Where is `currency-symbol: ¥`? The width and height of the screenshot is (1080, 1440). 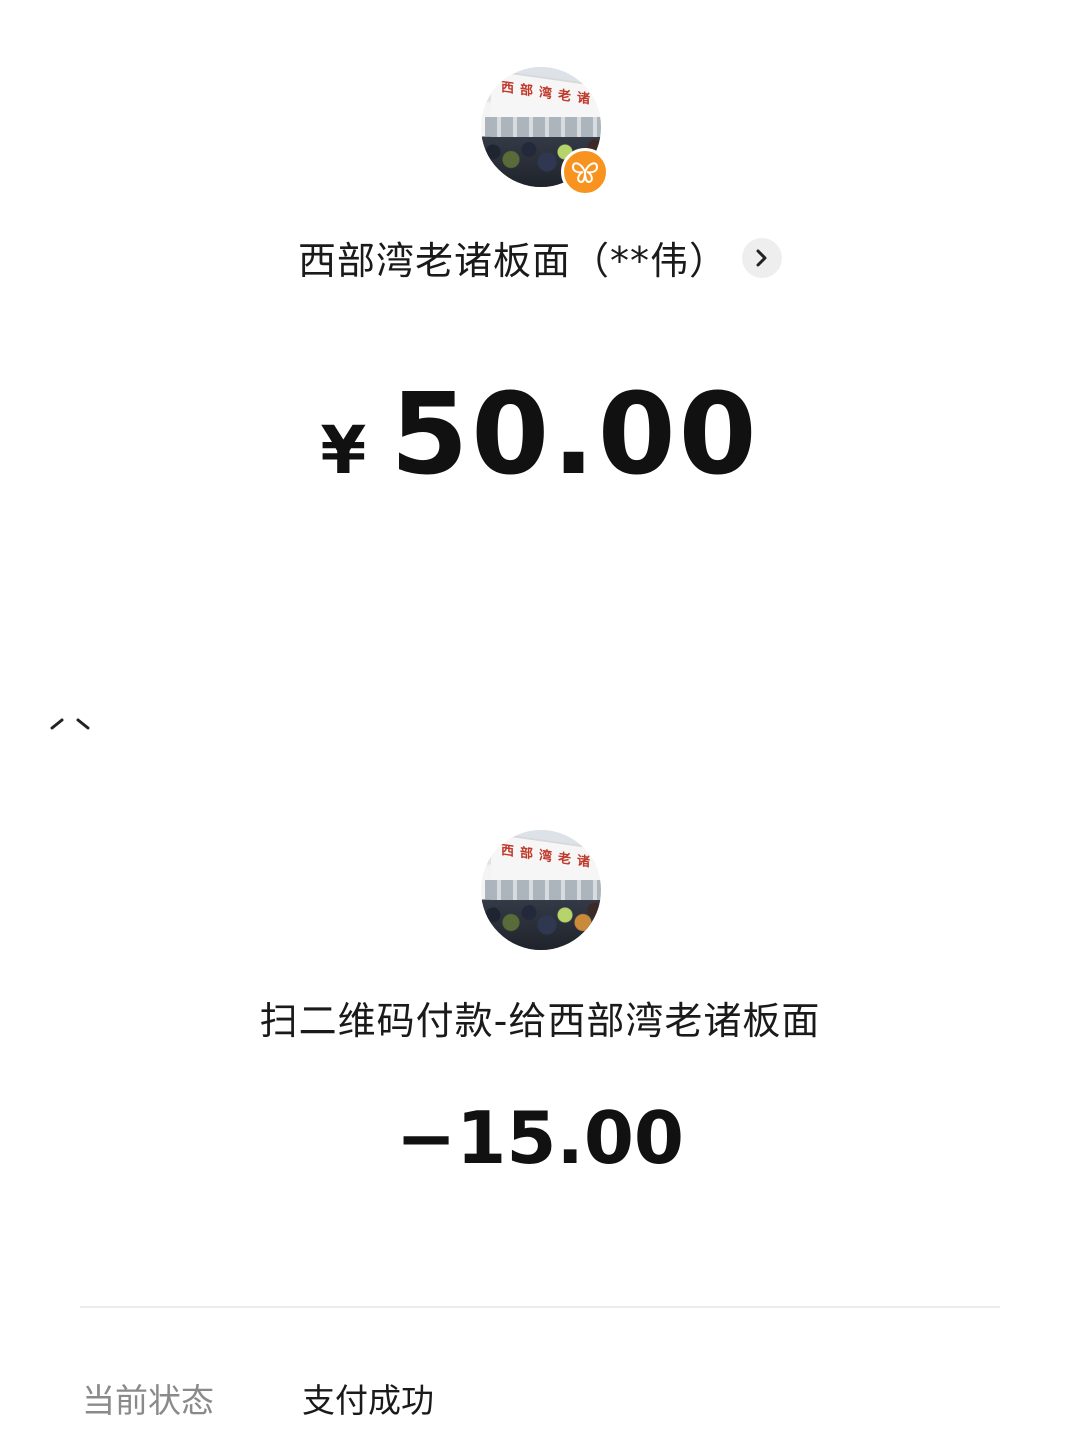
currency-symbol: ¥ is located at coordinates (343, 450).